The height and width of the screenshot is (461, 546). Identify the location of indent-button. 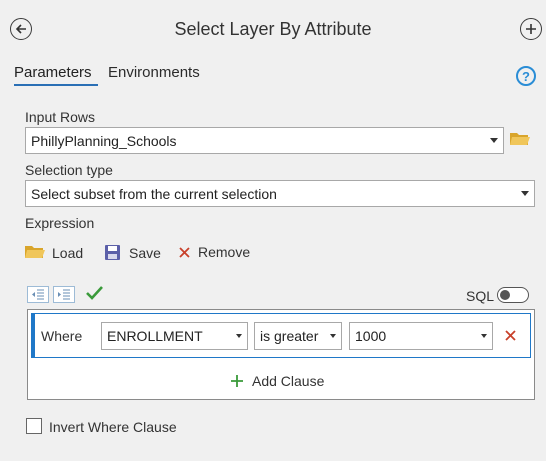
(64, 294).